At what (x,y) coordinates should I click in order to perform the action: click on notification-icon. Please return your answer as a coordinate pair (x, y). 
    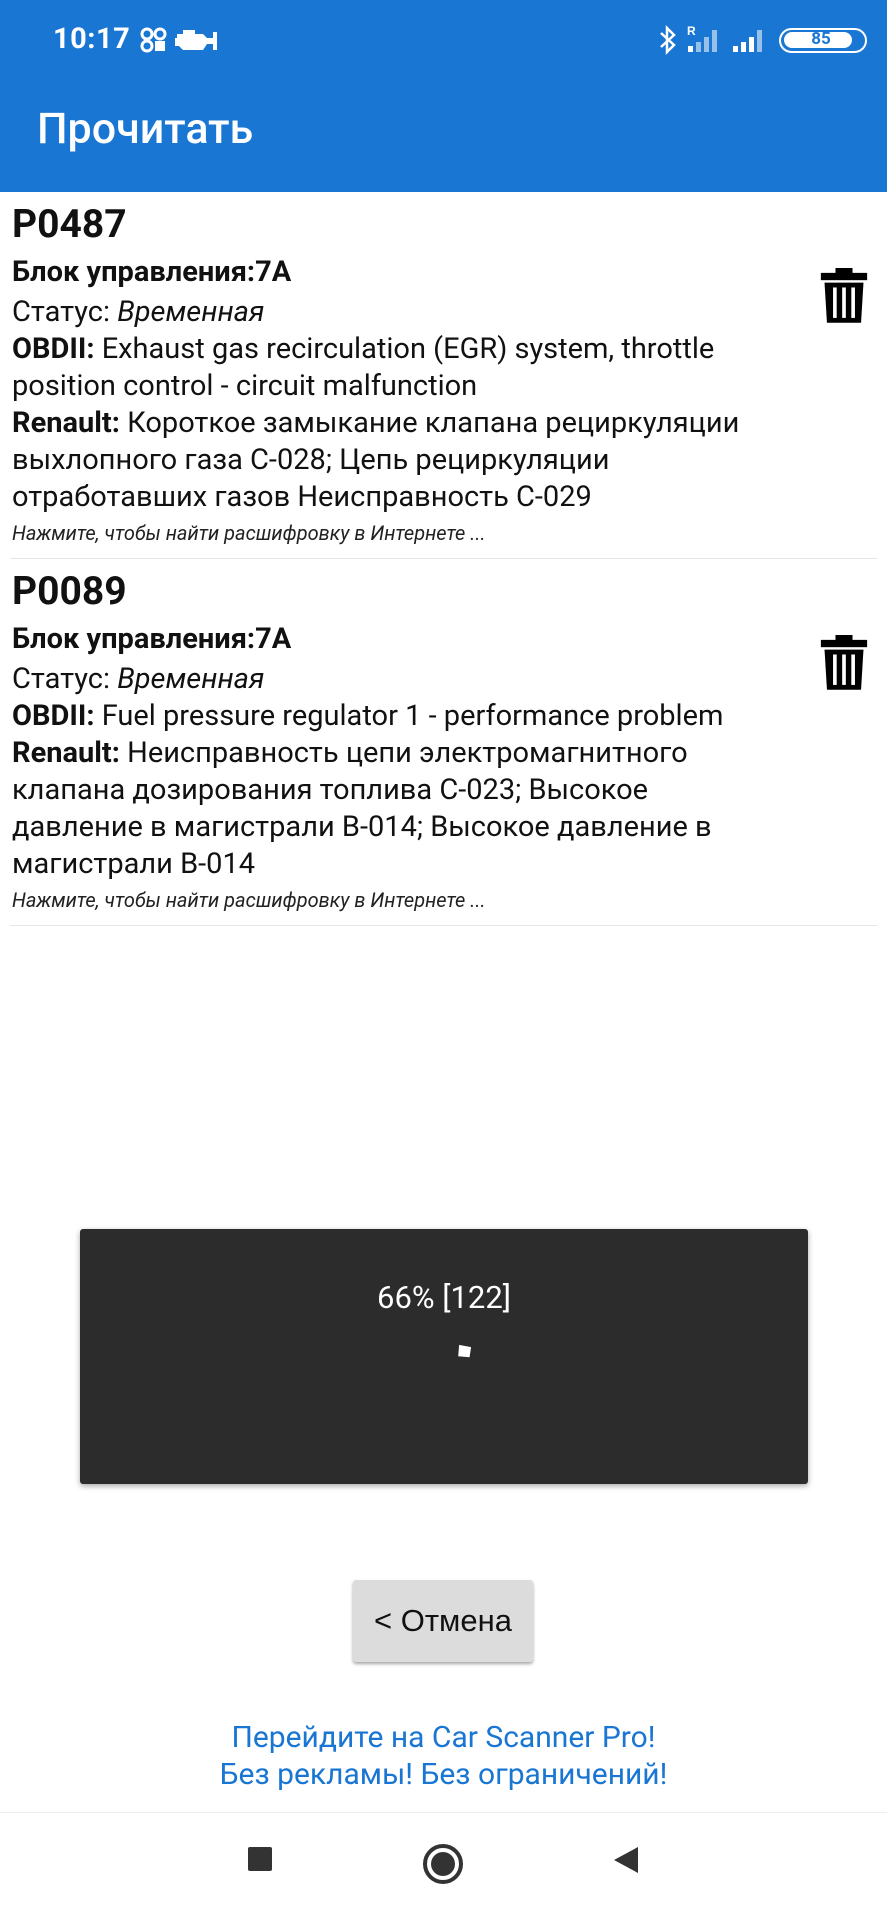
    Looking at the image, I should click on (153, 40).